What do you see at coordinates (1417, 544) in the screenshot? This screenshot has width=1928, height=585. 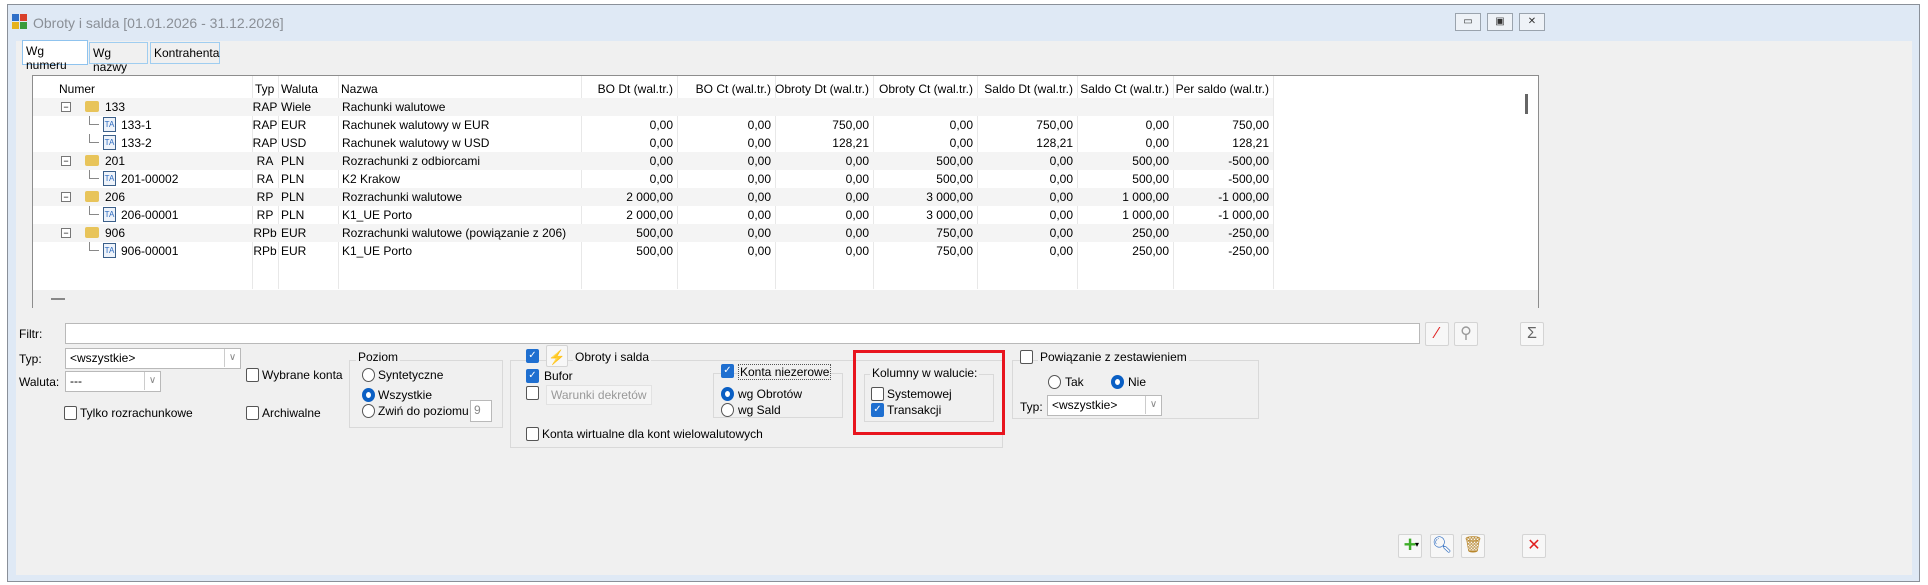 I see `add-dropdown-icon: ▾` at bounding box center [1417, 544].